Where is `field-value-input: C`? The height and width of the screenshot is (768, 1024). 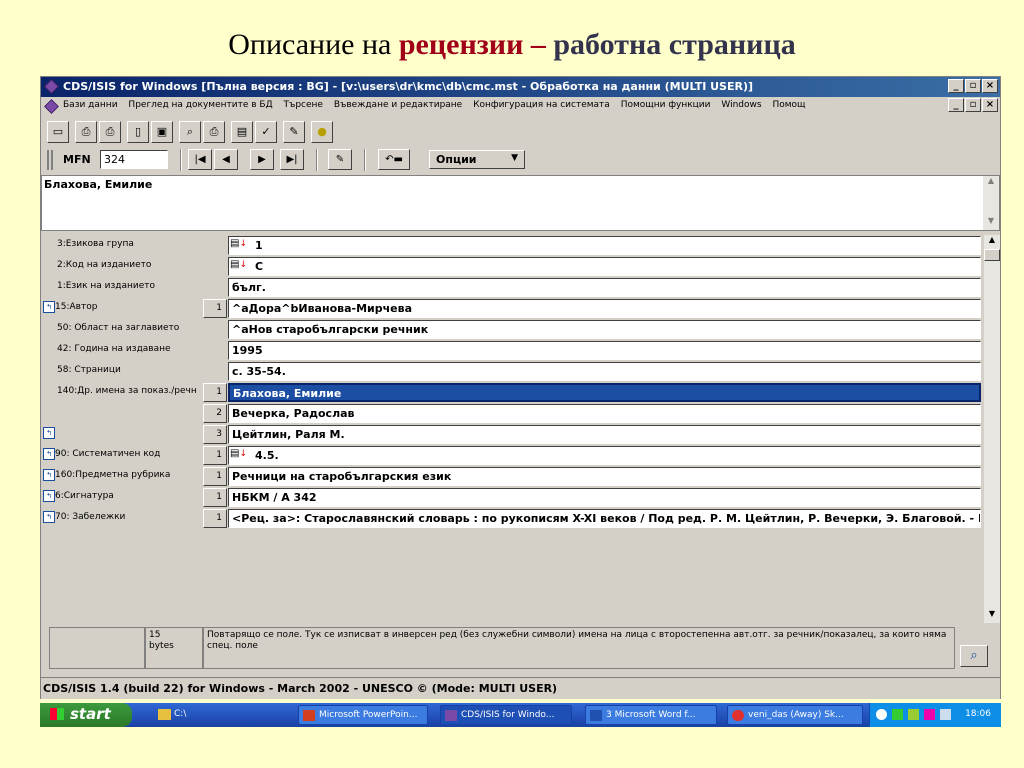 field-value-input: C is located at coordinates (604, 266).